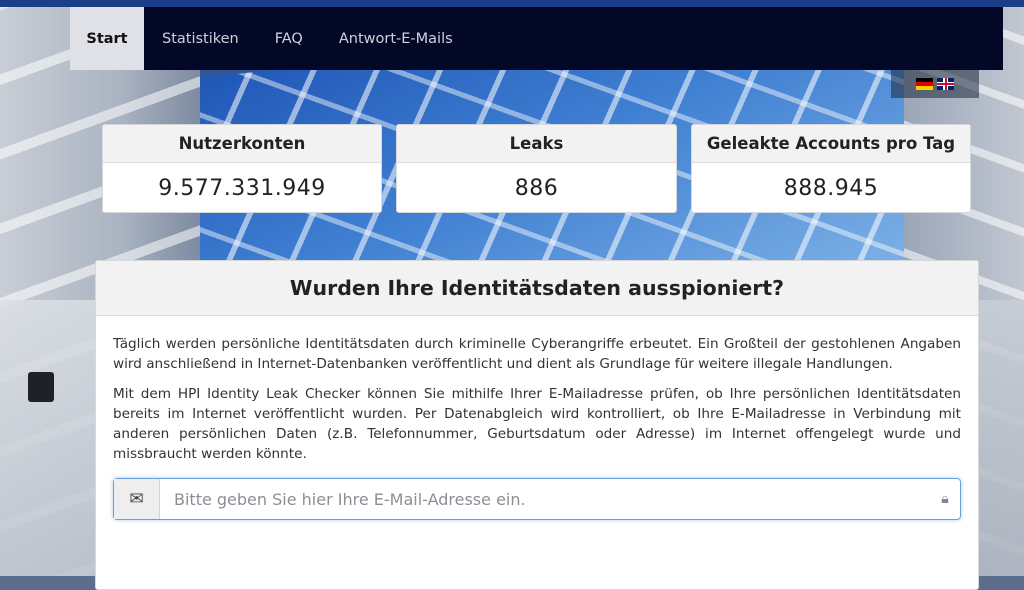  Describe the element at coordinates (945, 499) in the screenshot. I see `lock-icon: 🔒︎` at that location.